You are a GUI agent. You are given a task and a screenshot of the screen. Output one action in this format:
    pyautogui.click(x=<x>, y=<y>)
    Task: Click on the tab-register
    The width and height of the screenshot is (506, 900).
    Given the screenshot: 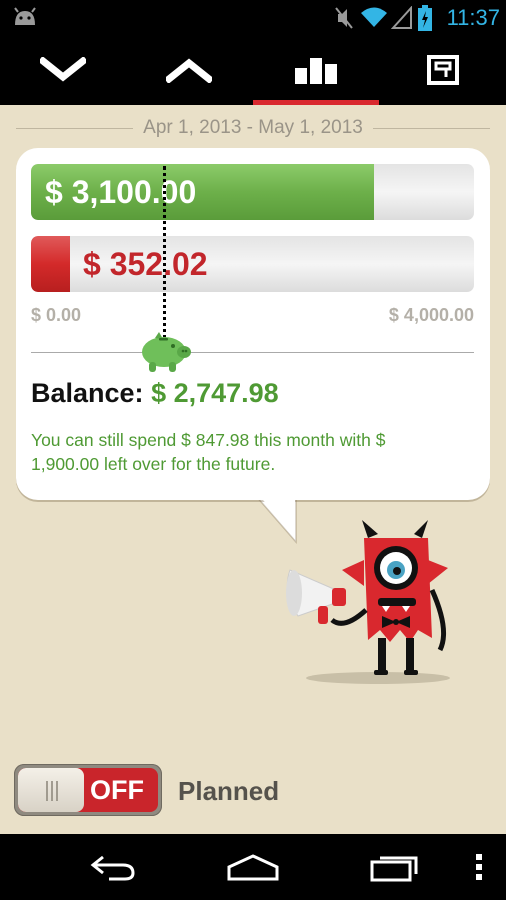 What is the action you would take?
    pyautogui.click(x=443, y=70)
    